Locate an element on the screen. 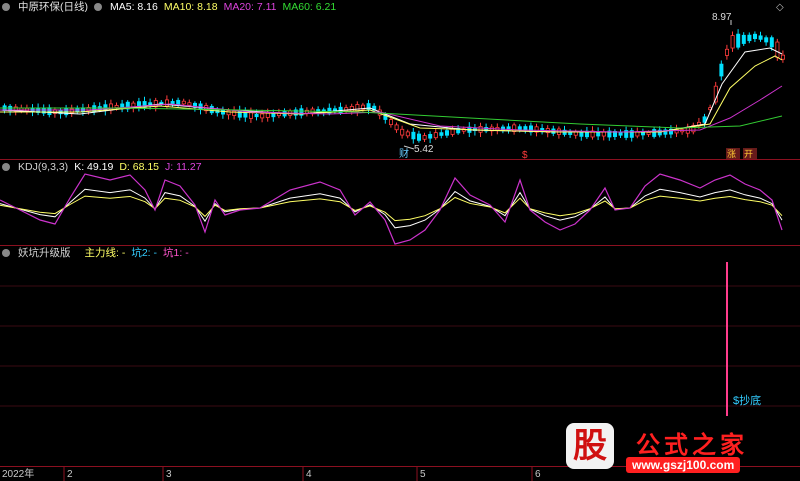  kdj-j-line is located at coordinates (391, 209).